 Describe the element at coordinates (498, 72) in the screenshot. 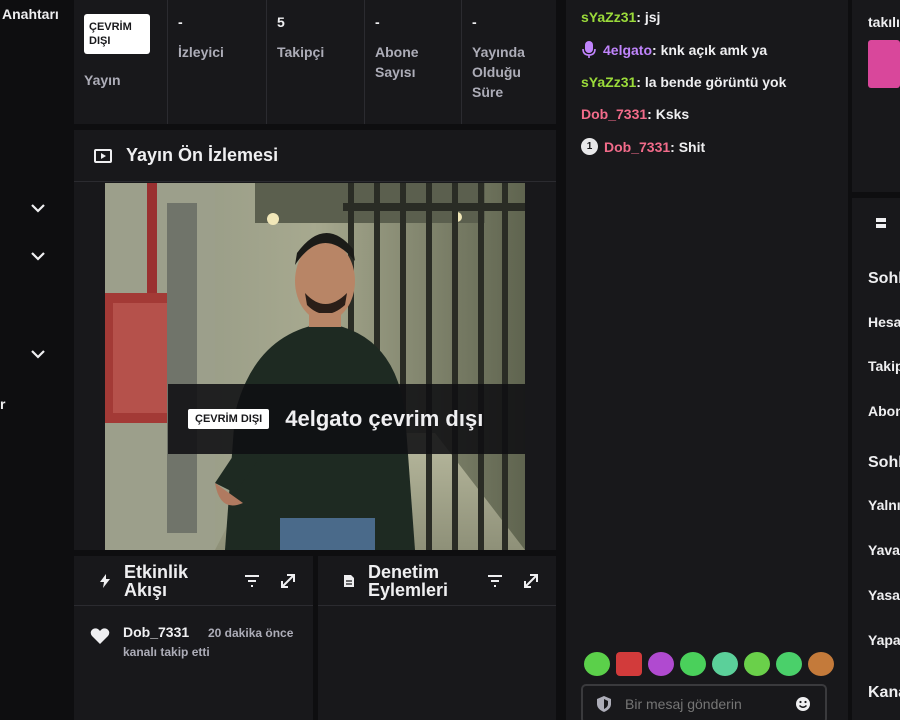

I see `stat-label: Yayında Olduğu Süre` at that location.